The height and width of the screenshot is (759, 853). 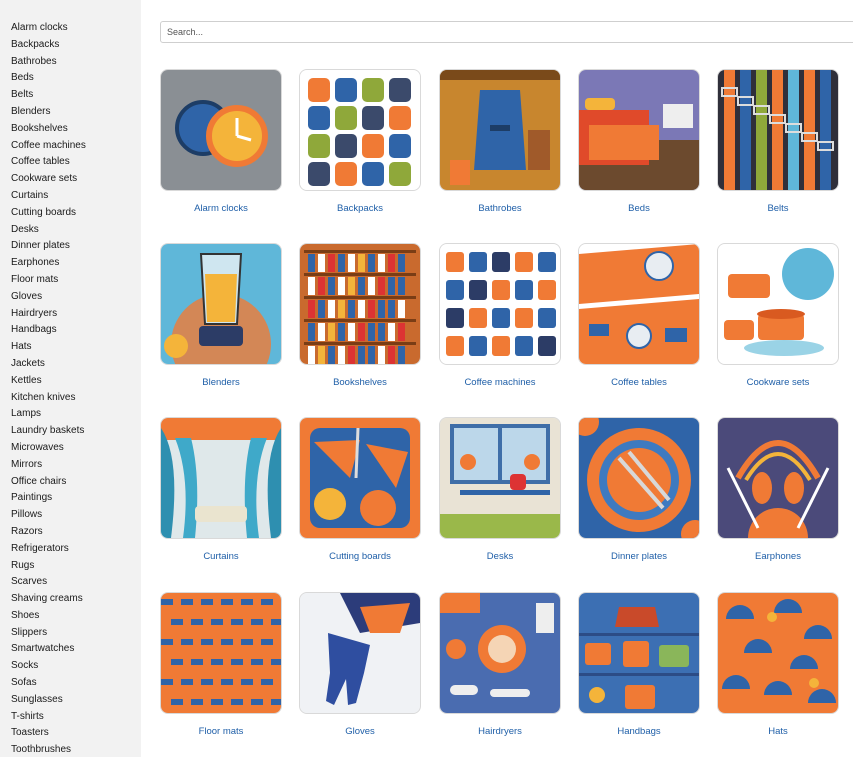 I want to click on product-card: Belts, so click(x=778, y=141).